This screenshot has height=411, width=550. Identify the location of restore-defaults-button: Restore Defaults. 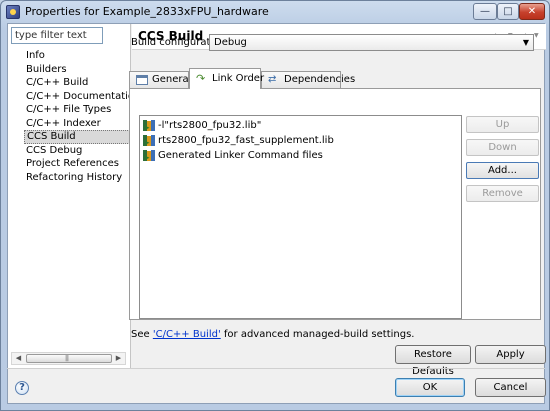
(433, 361).